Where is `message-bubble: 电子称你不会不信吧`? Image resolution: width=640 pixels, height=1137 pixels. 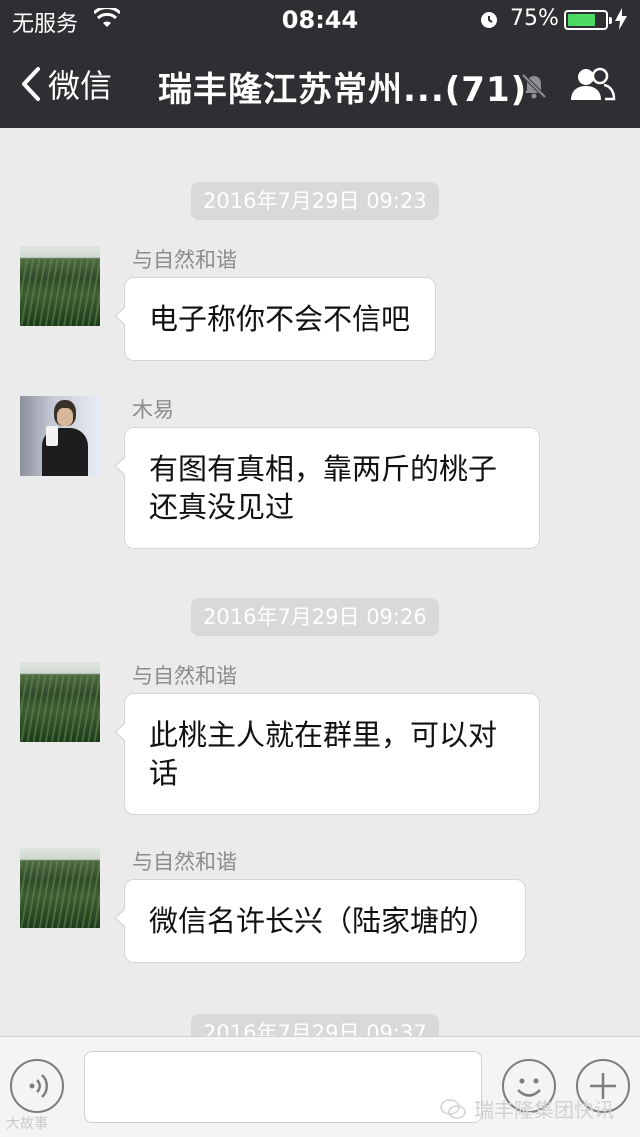
message-bubble: 电子称你不会不信吧 is located at coordinates (275, 319).